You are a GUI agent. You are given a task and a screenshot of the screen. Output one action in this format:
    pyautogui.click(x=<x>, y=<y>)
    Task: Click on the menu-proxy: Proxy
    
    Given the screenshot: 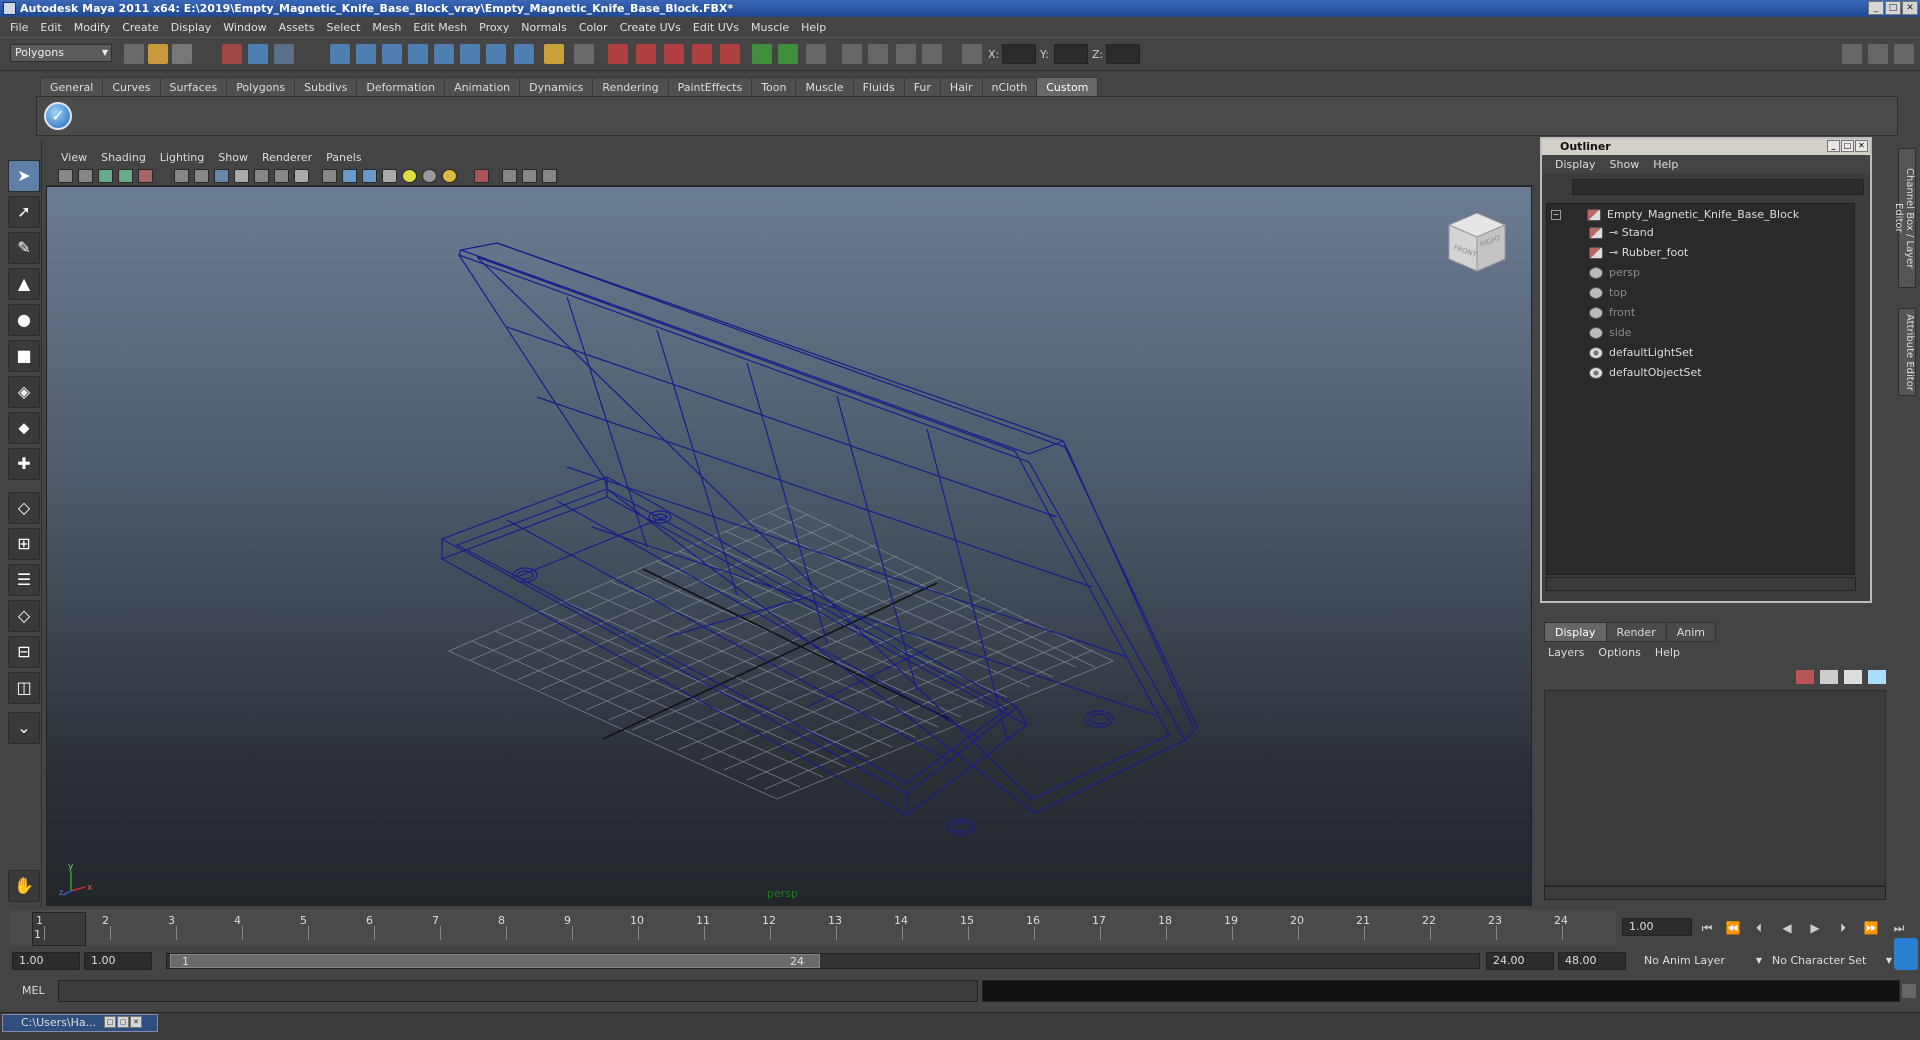 What is the action you would take?
    pyautogui.click(x=494, y=27)
    